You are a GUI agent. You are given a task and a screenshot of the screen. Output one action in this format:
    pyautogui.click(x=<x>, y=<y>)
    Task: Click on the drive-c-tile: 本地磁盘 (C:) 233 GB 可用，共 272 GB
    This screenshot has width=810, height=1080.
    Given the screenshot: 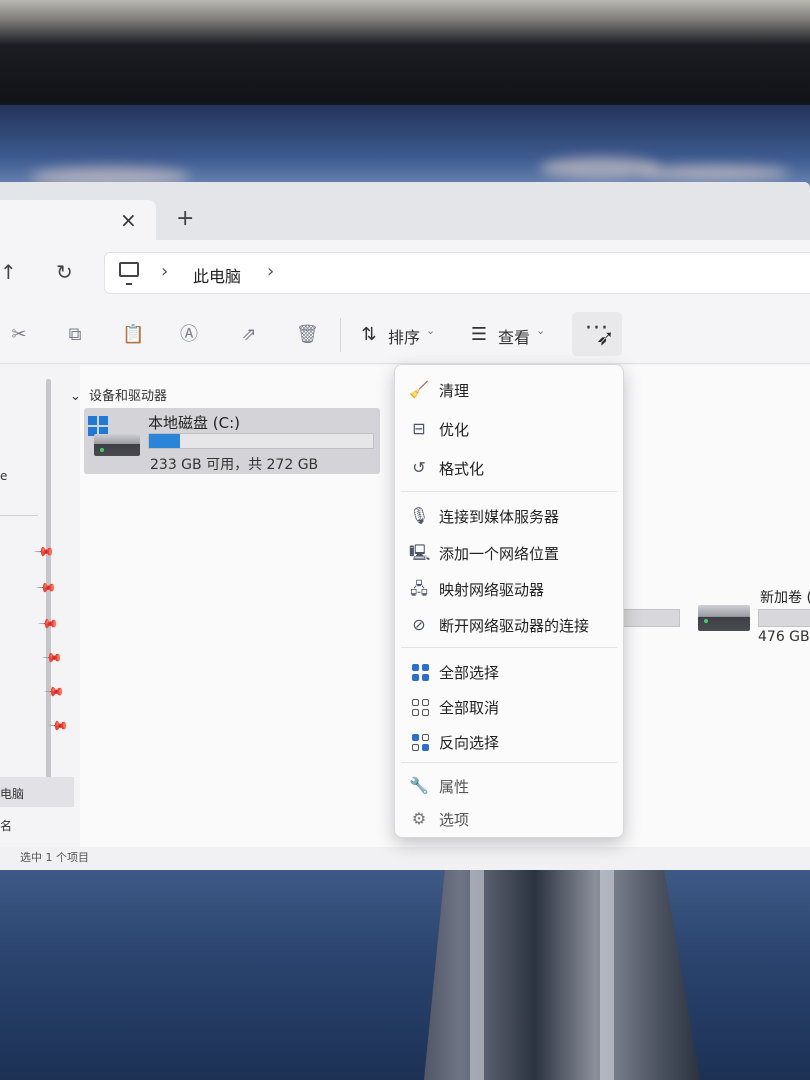 What is the action you would take?
    pyautogui.click(x=232, y=441)
    